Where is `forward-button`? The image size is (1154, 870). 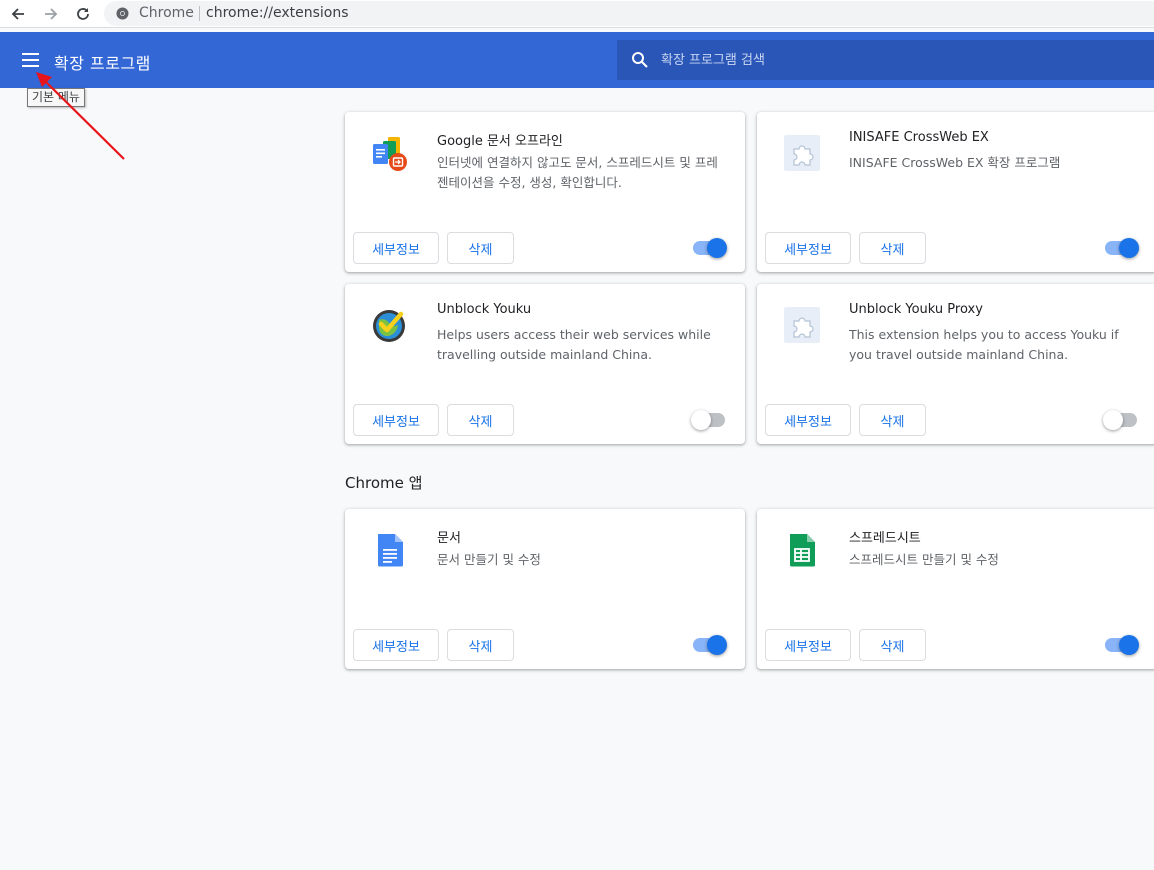
forward-button is located at coordinates (51, 14).